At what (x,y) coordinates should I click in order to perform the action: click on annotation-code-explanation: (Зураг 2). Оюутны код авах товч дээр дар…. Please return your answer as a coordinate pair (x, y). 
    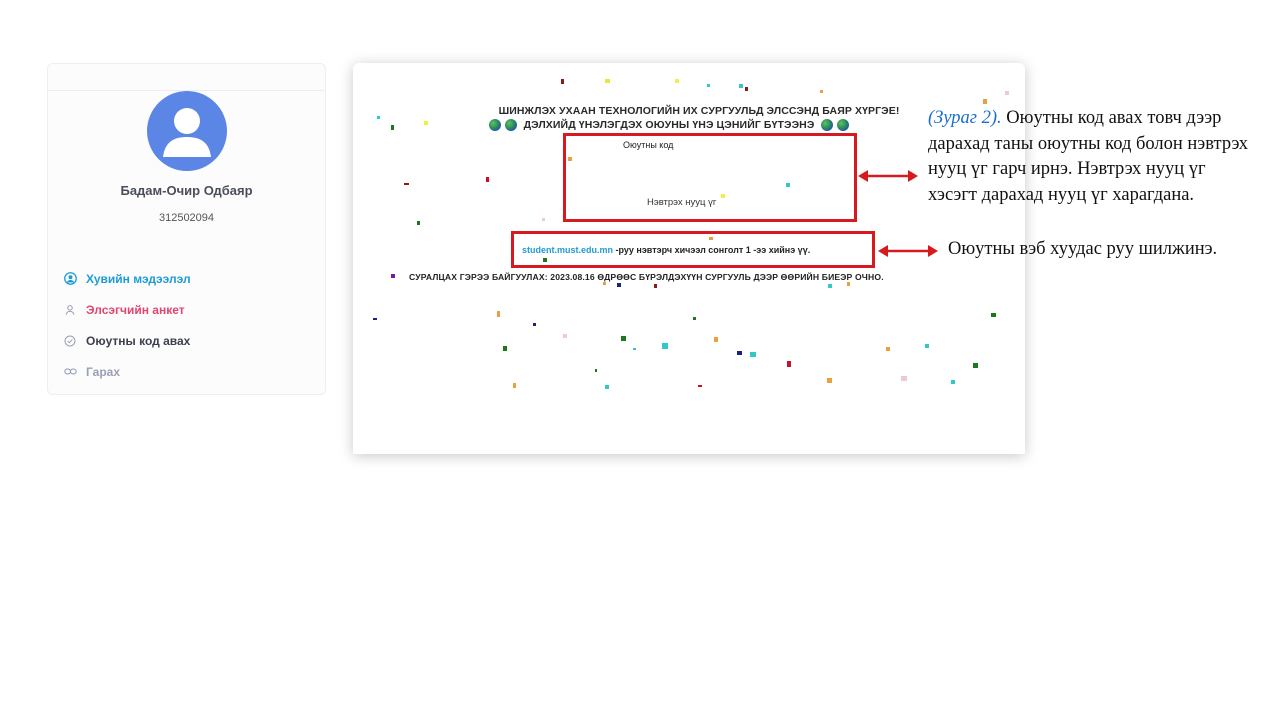
    Looking at the image, I should click on (1088, 157).